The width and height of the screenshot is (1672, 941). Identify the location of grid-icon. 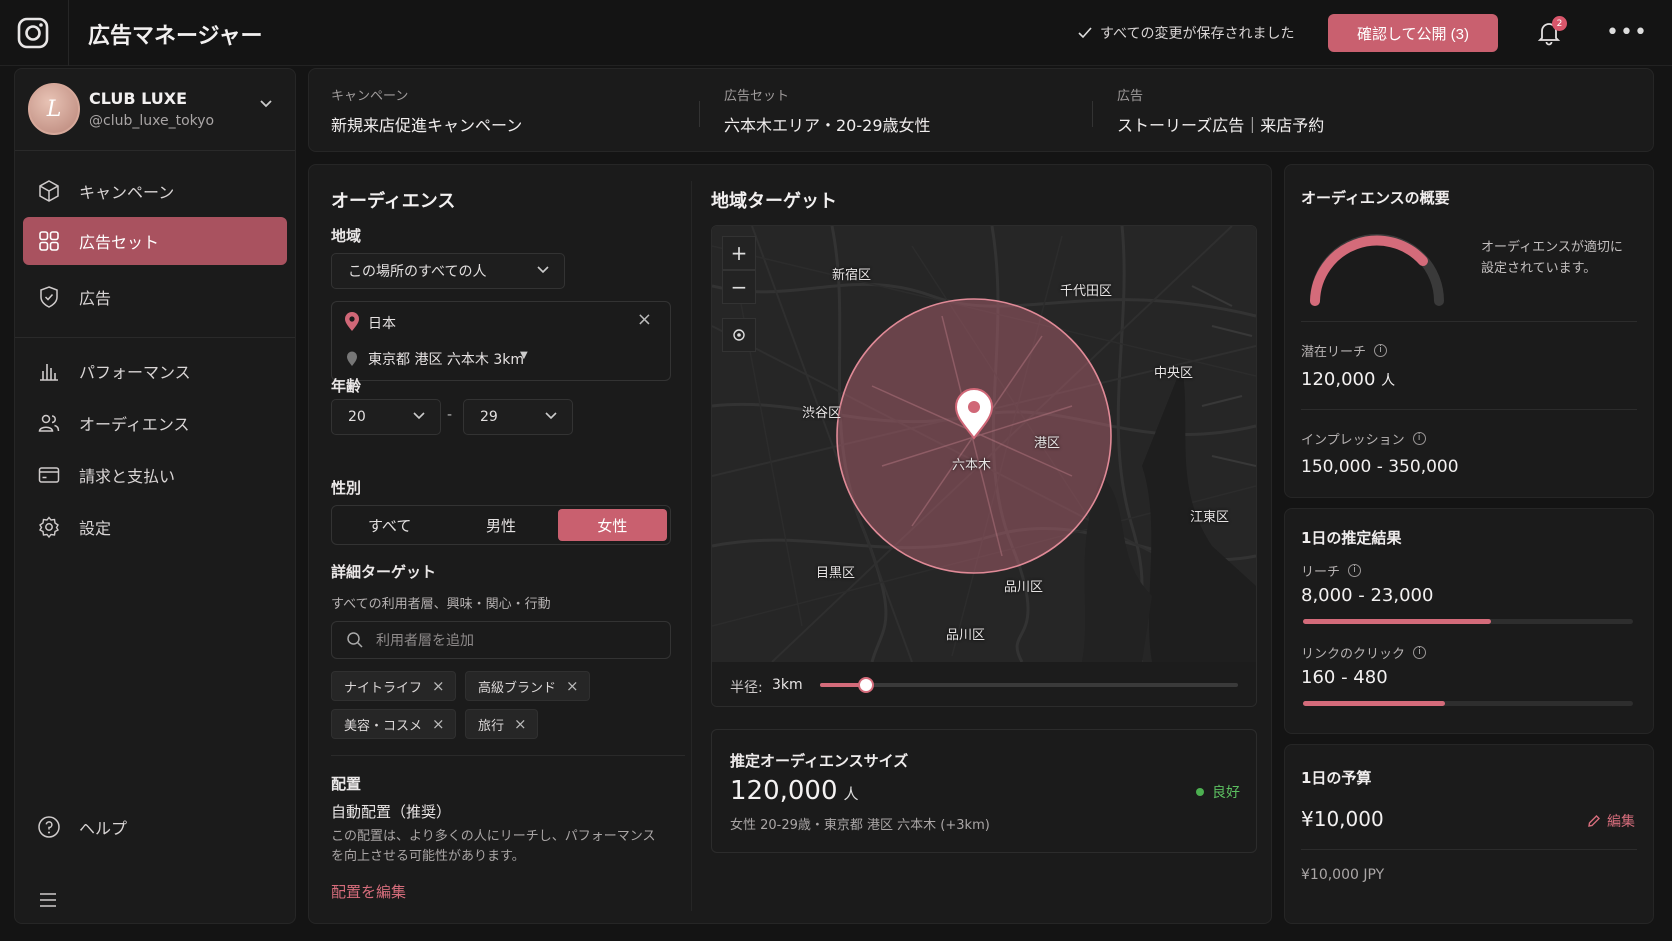
(49, 241).